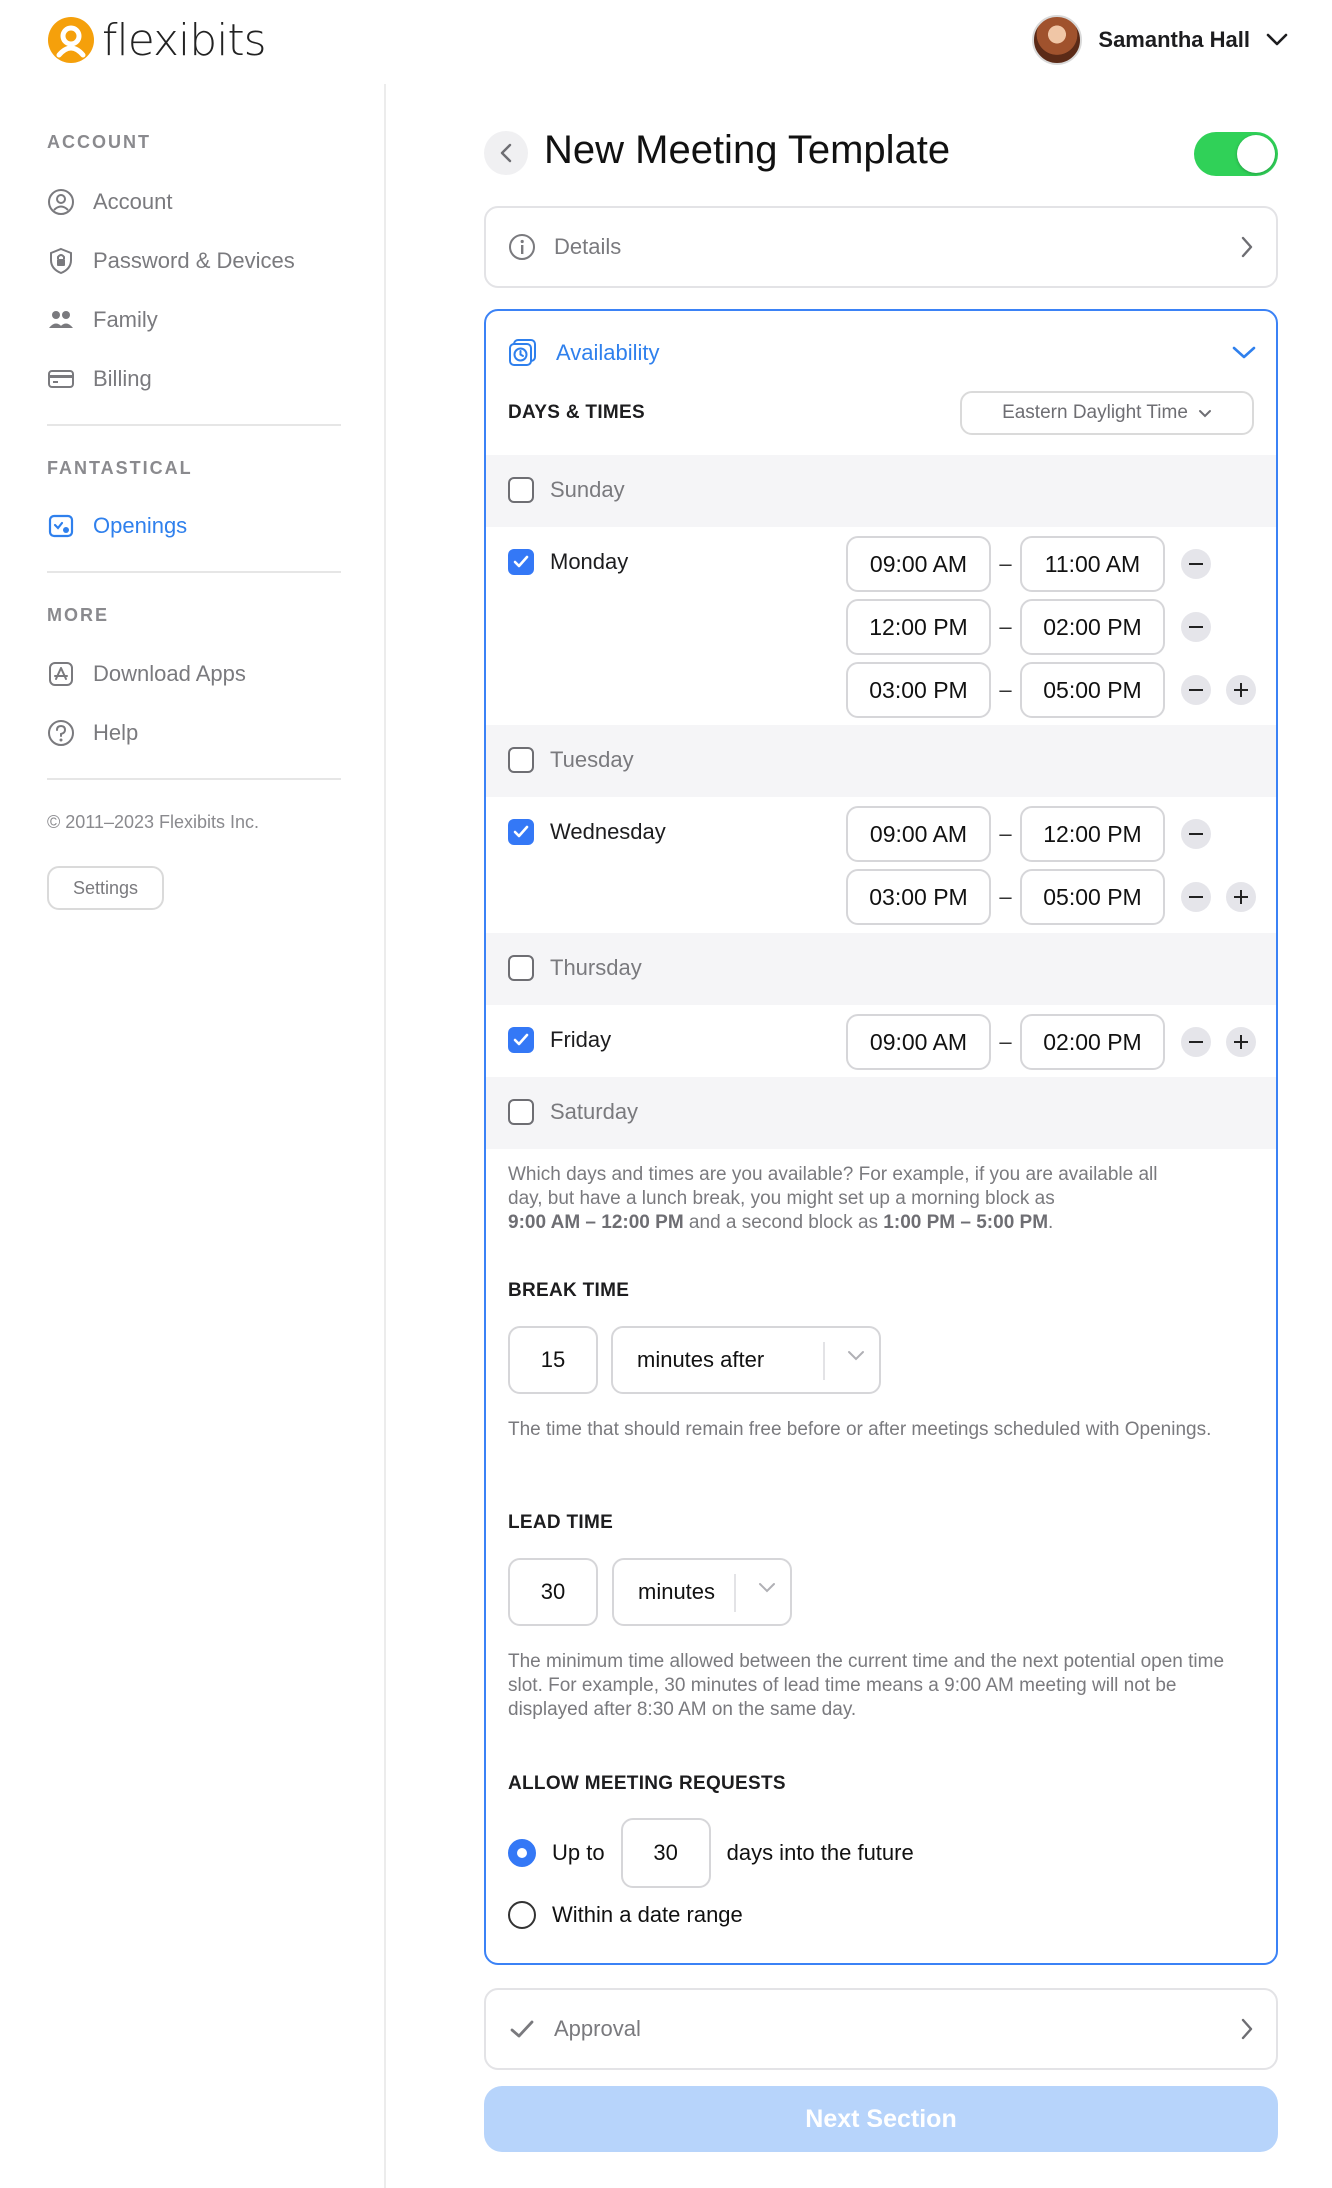  I want to click on info-icon, so click(522, 247).